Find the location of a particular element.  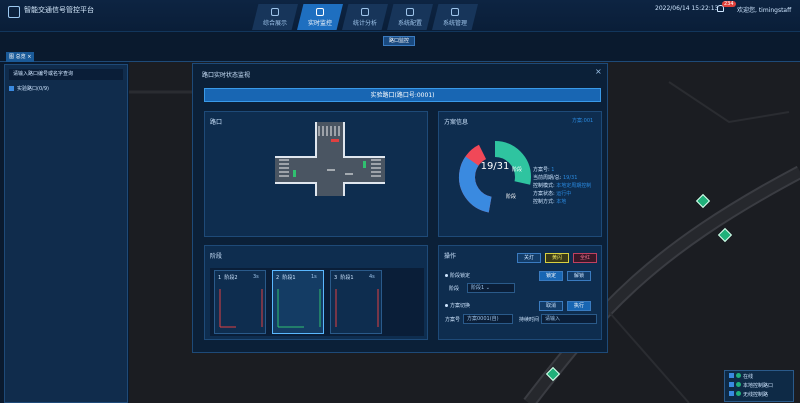

phase-select: 阶段1 ⌄ is located at coordinates (491, 288).